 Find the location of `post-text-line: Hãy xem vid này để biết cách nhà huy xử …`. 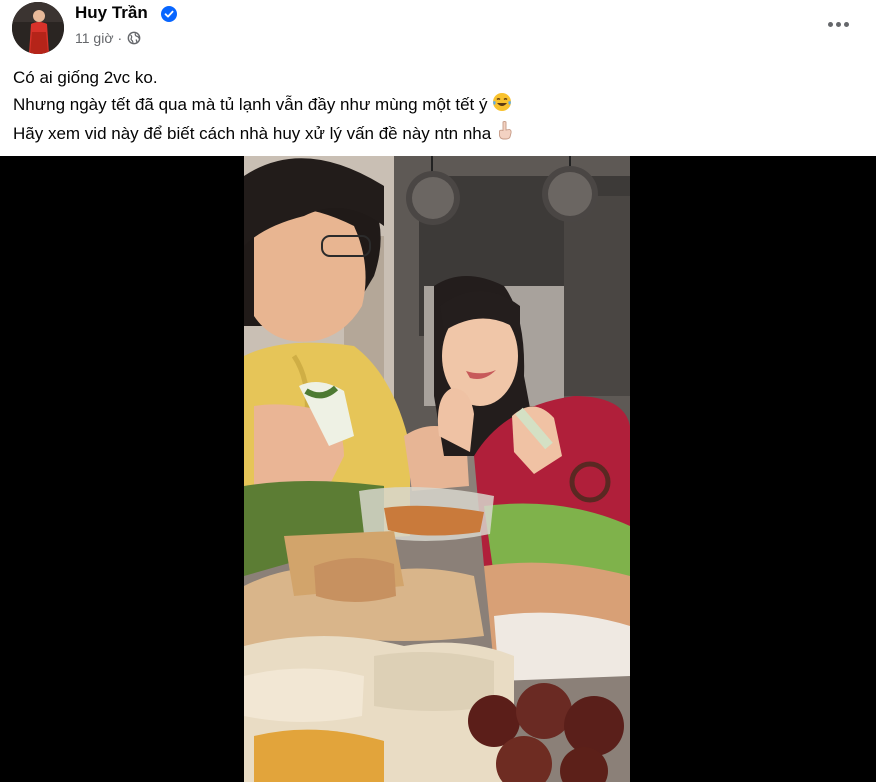

post-text-line: Hãy xem vid này để biết cách nhà huy xử … is located at coordinates (252, 133).